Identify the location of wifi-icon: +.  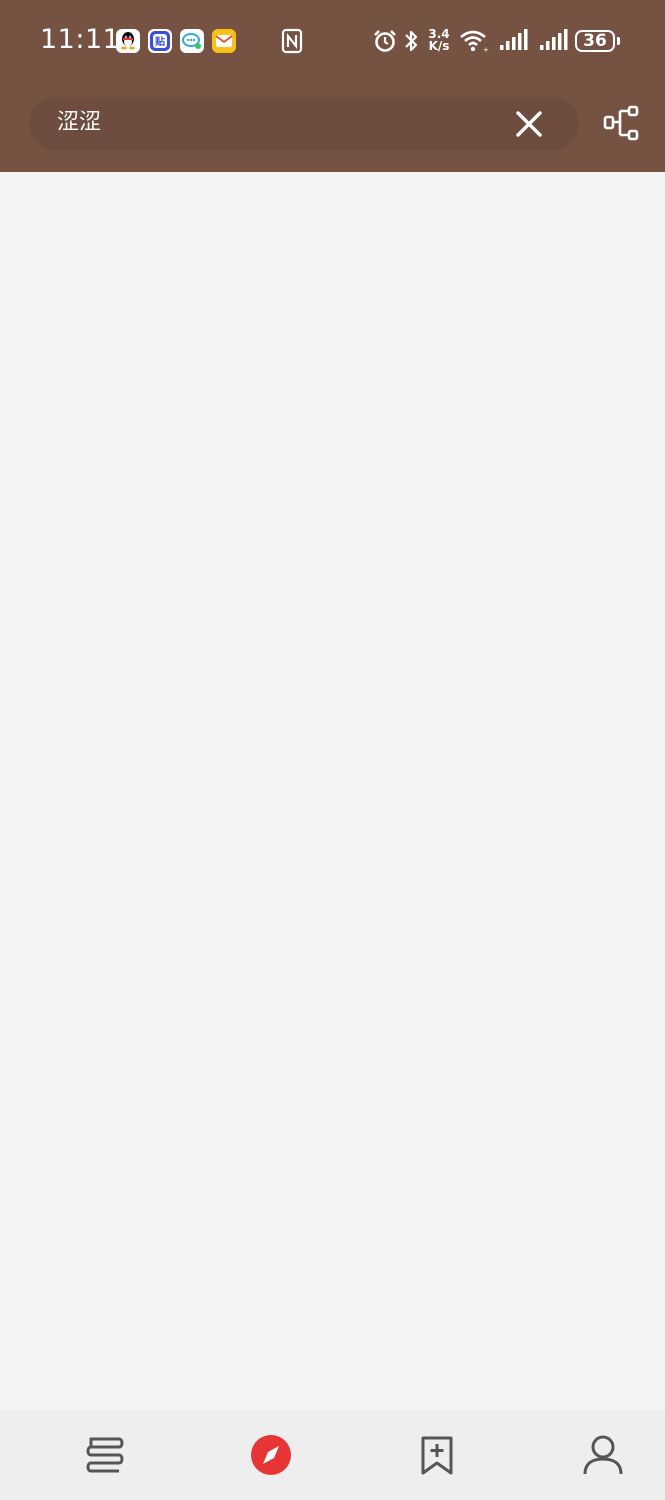
(474, 42).